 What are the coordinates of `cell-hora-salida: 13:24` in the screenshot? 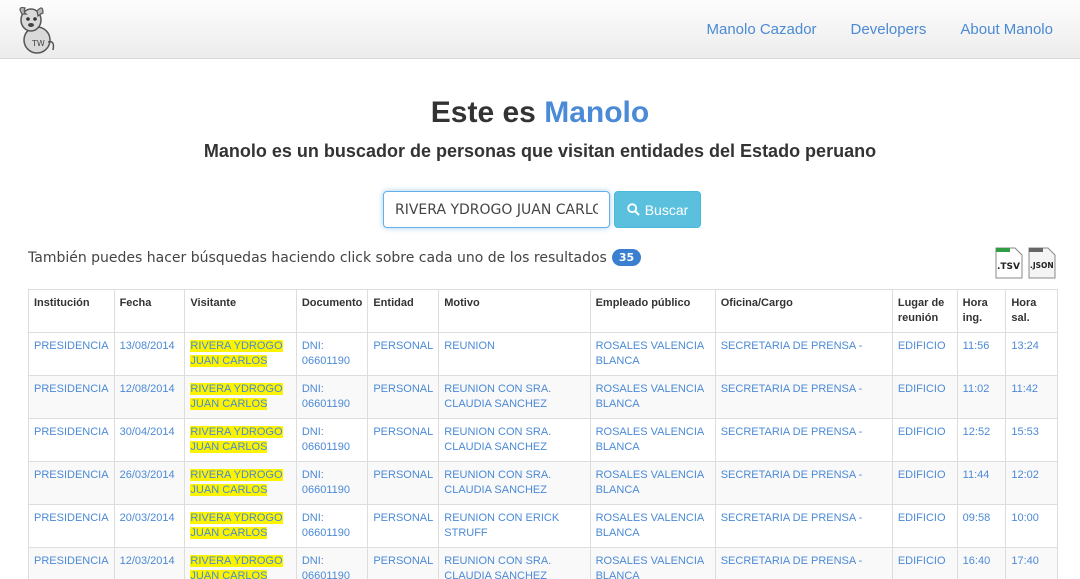 It's located at (1031, 354).